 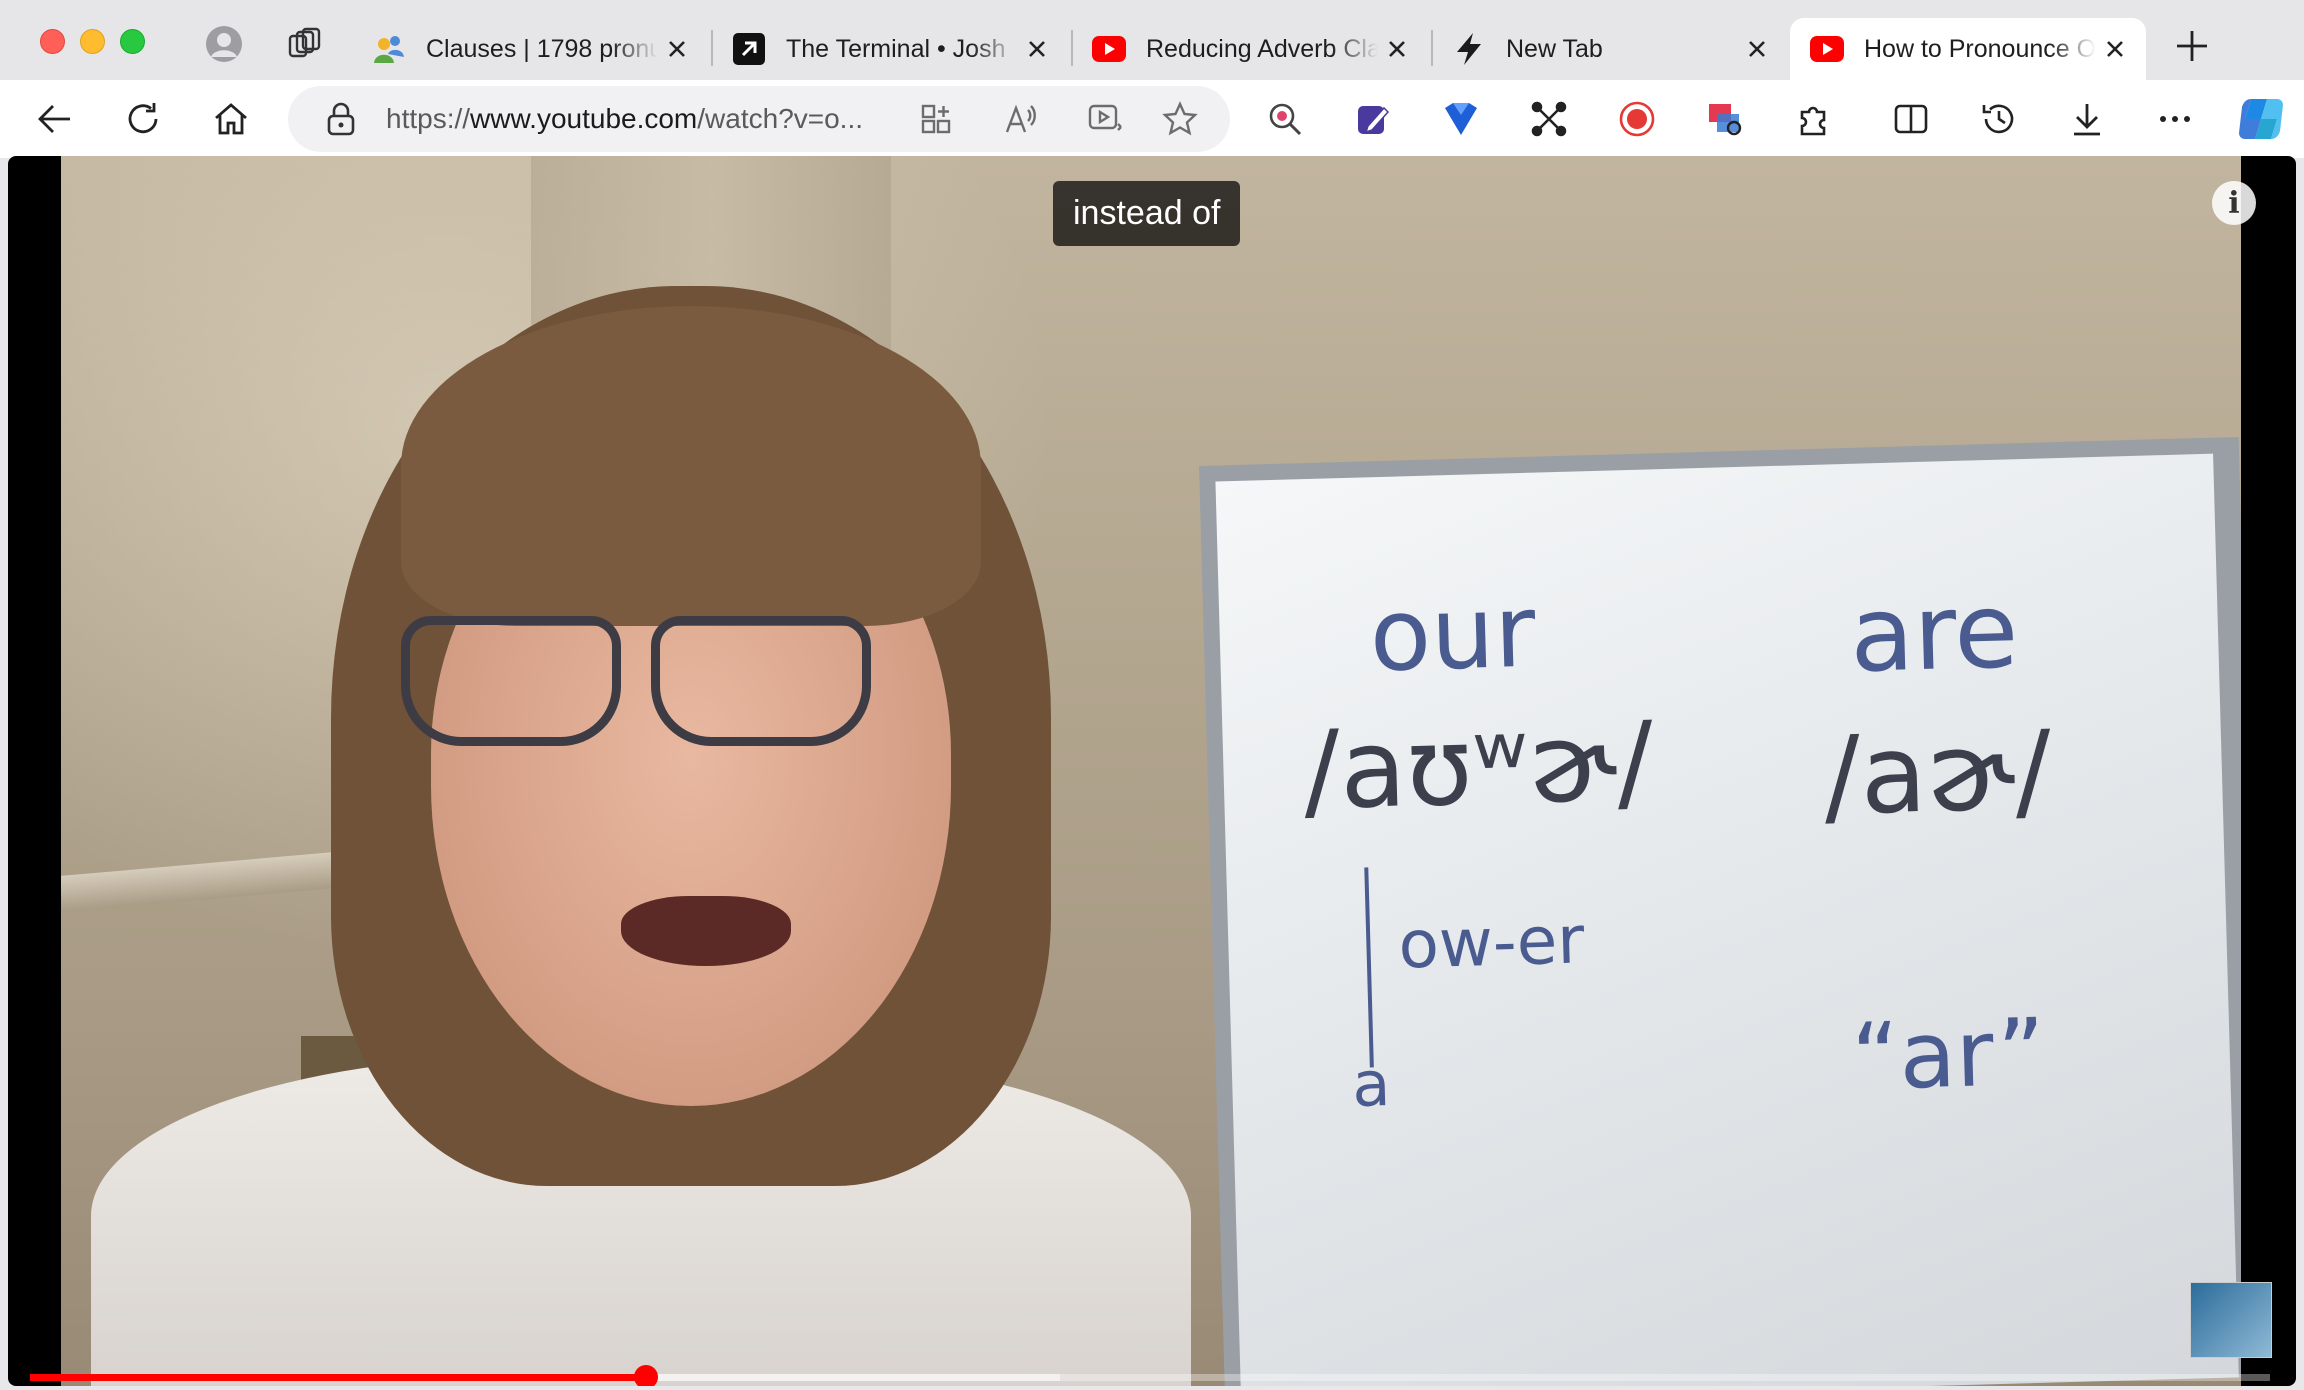 I want to click on whiteboard-alt-a: a, so click(x=1371, y=1083).